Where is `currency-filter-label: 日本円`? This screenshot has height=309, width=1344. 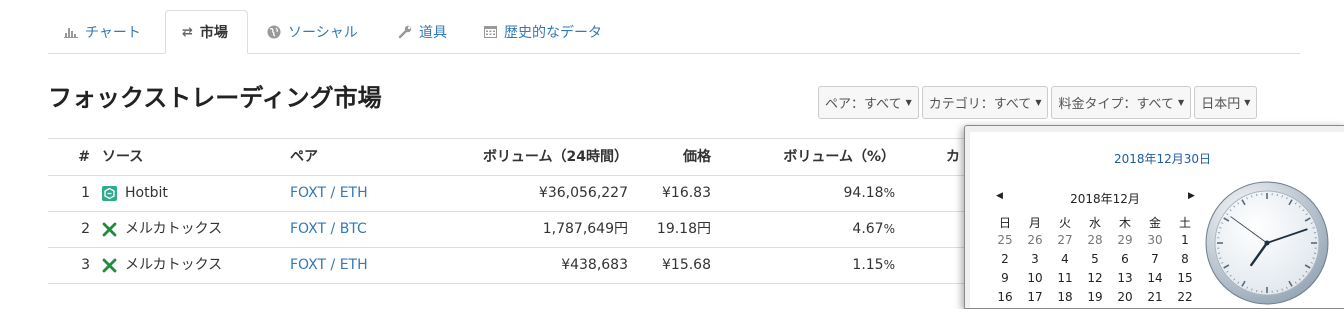
currency-filter-label: 日本円 is located at coordinates (1220, 102).